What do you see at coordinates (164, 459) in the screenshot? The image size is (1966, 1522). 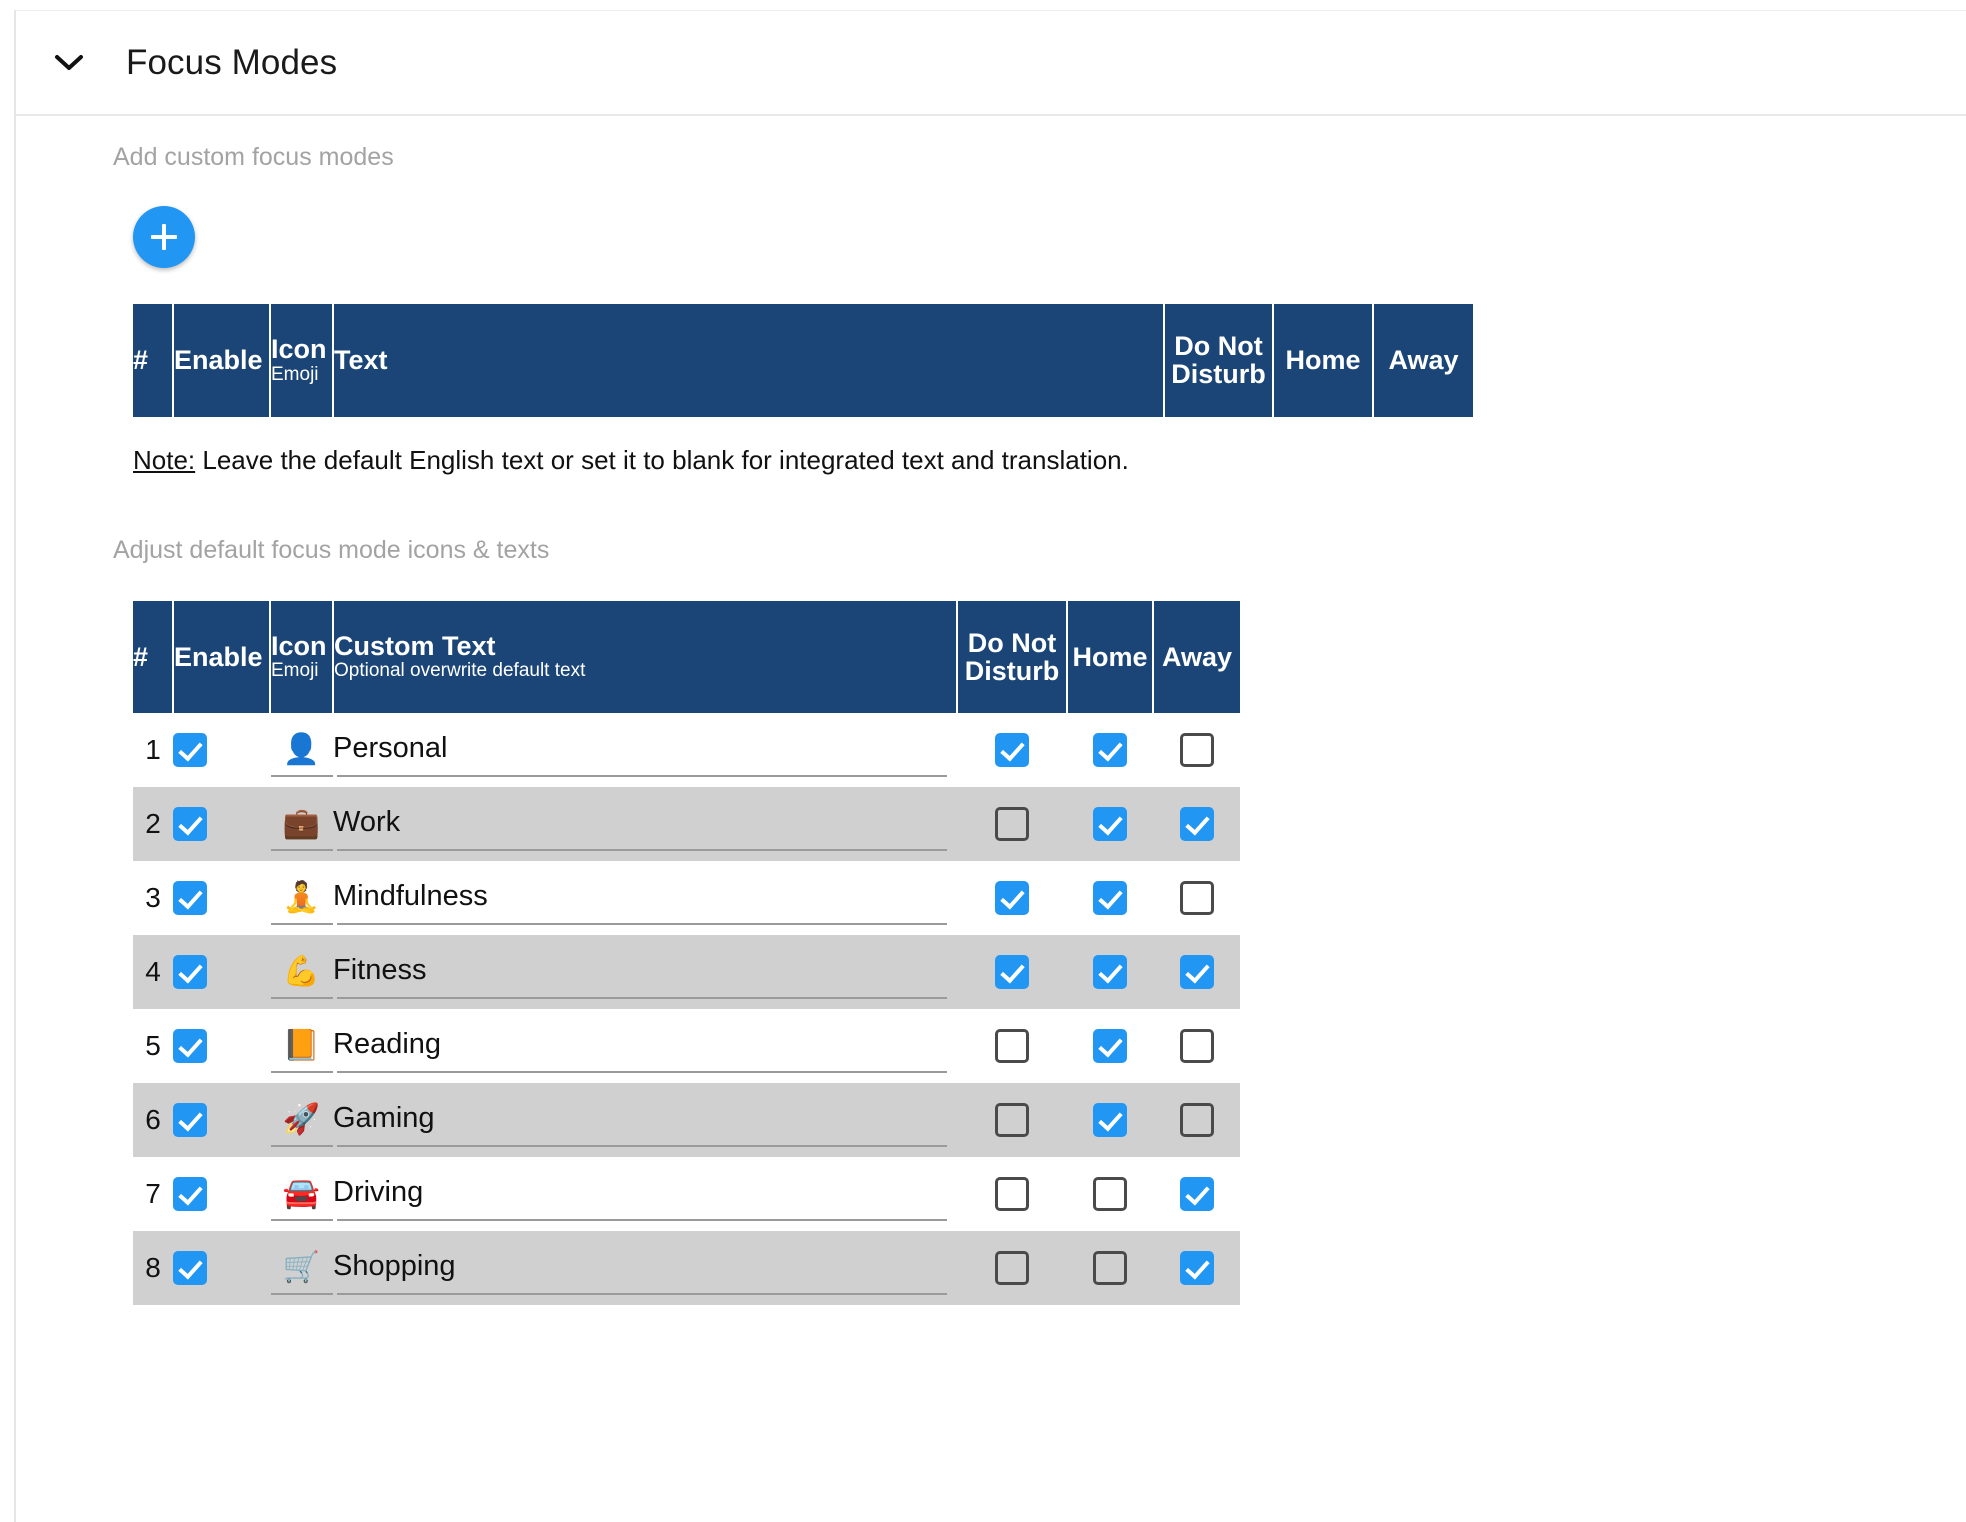 I see `note-prefix: Note:` at bounding box center [164, 459].